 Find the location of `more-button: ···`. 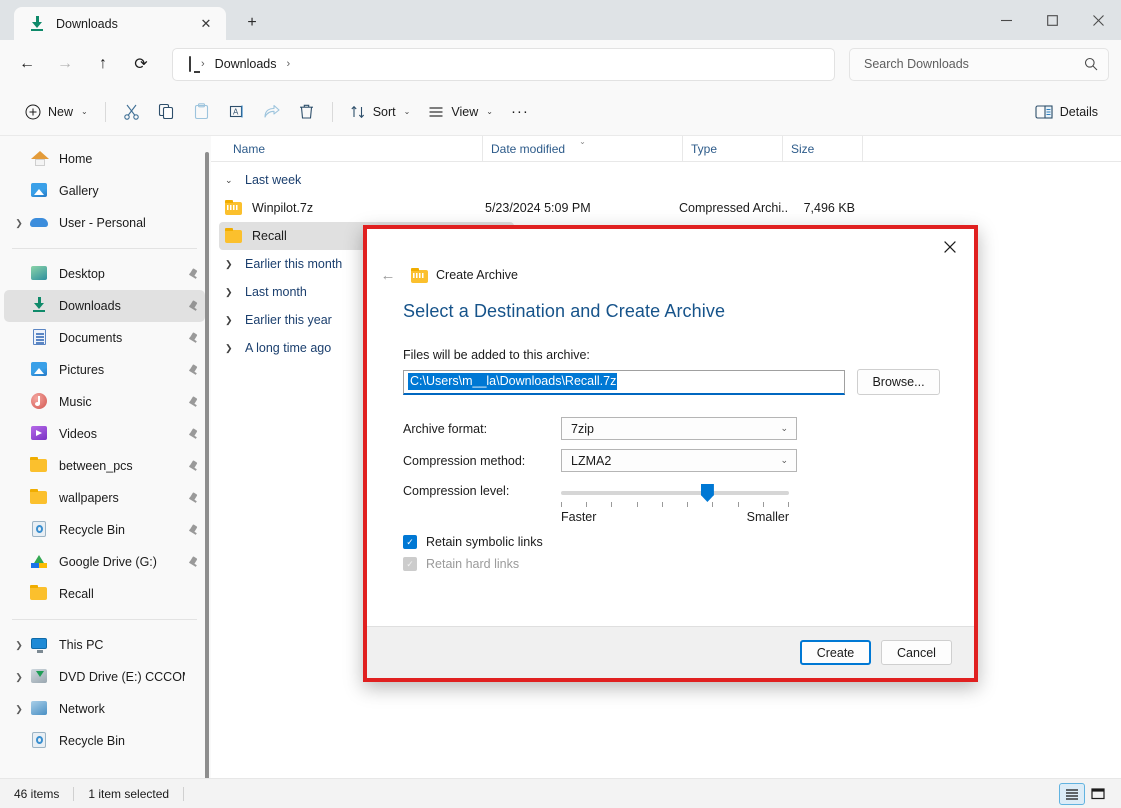

more-button: ··· is located at coordinates (520, 112).